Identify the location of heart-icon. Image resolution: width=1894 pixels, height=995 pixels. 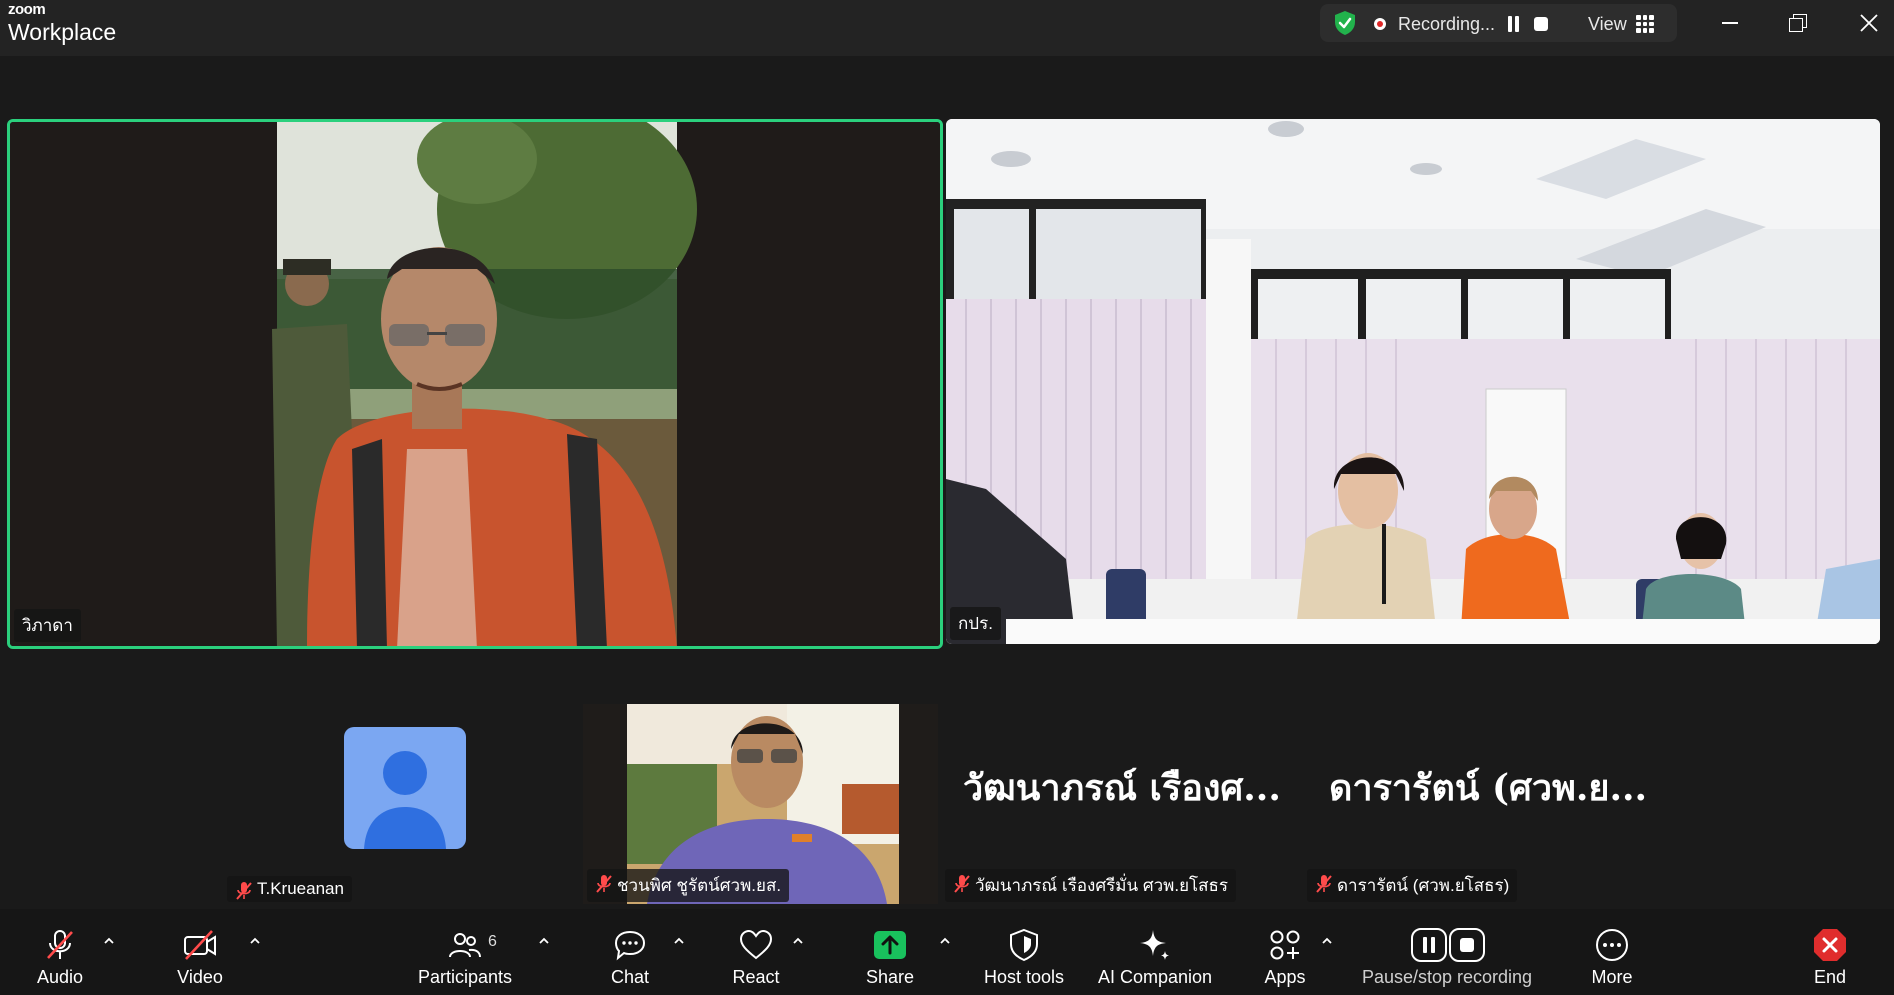
(756, 944).